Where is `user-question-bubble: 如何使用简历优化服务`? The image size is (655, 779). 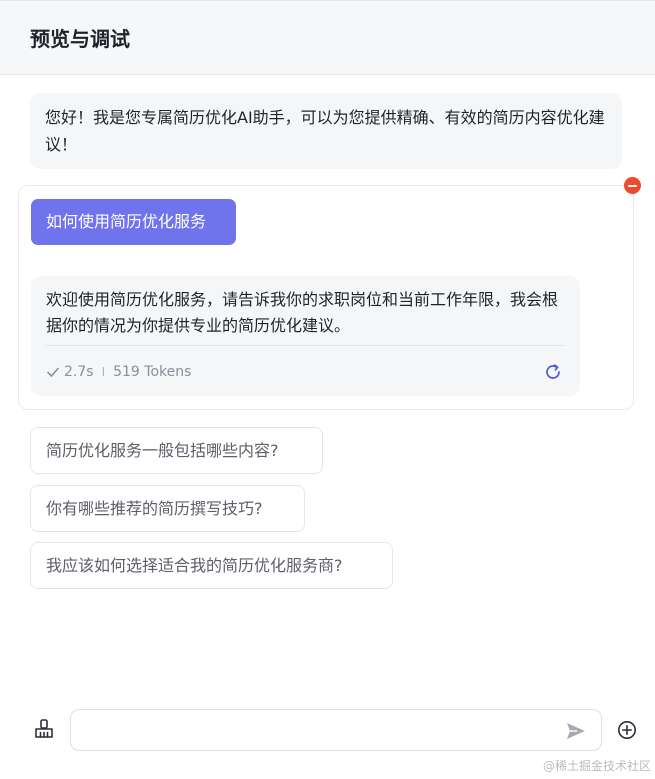 user-question-bubble: 如何使用简历优化服务 is located at coordinates (133, 222).